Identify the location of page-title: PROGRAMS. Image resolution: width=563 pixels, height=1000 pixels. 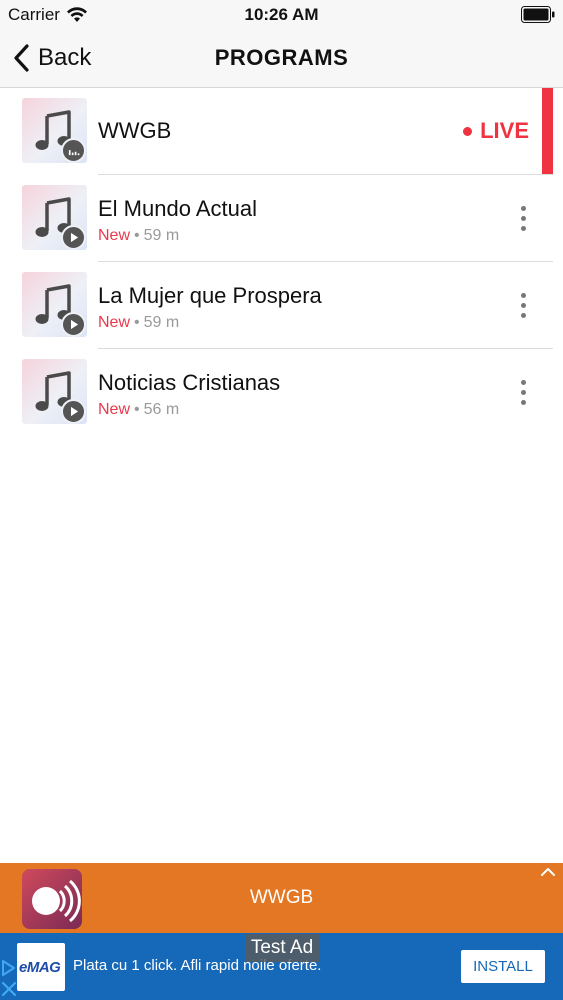
(281, 57).